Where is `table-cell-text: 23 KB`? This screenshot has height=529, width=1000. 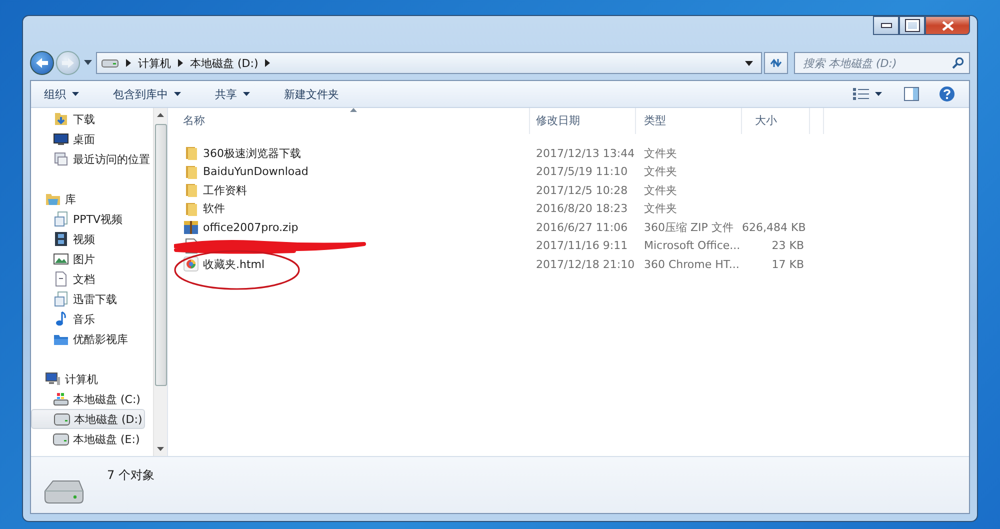
table-cell-text: 23 KB is located at coordinates (787, 245).